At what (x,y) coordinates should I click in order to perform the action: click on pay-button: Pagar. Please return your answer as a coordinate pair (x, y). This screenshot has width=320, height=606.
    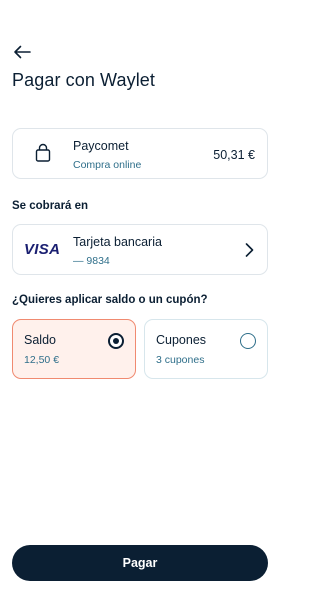
    Looking at the image, I should click on (140, 563).